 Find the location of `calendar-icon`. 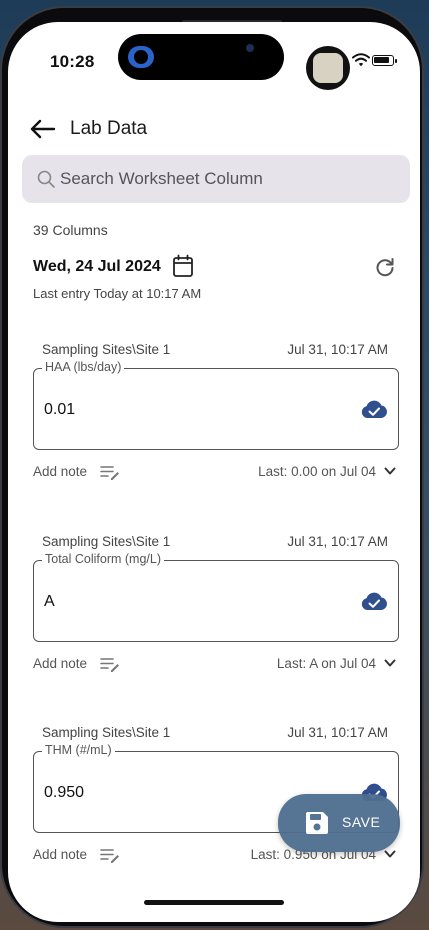

calendar-icon is located at coordinates (183, 266).